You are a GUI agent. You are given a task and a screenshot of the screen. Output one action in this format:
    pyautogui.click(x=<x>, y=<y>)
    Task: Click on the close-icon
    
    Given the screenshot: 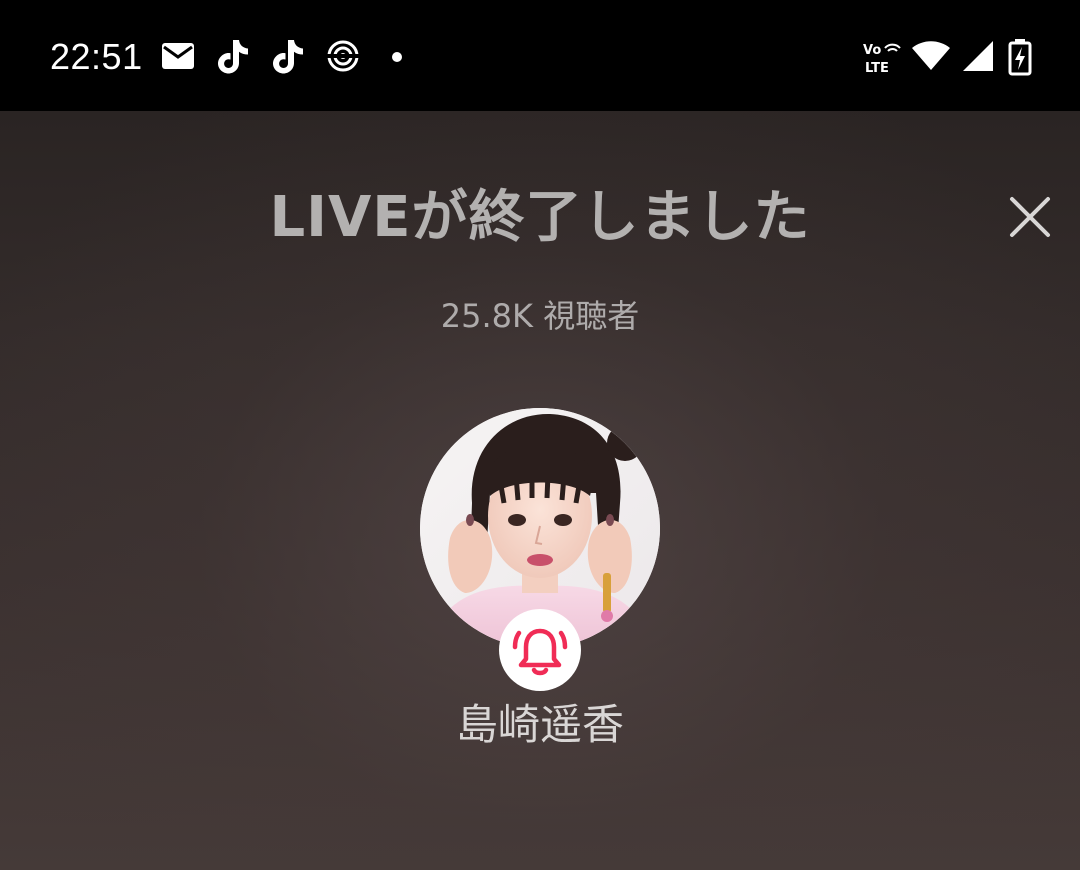 What is the action you would take?
    pyautogui.click(x=1030, y=217)
    